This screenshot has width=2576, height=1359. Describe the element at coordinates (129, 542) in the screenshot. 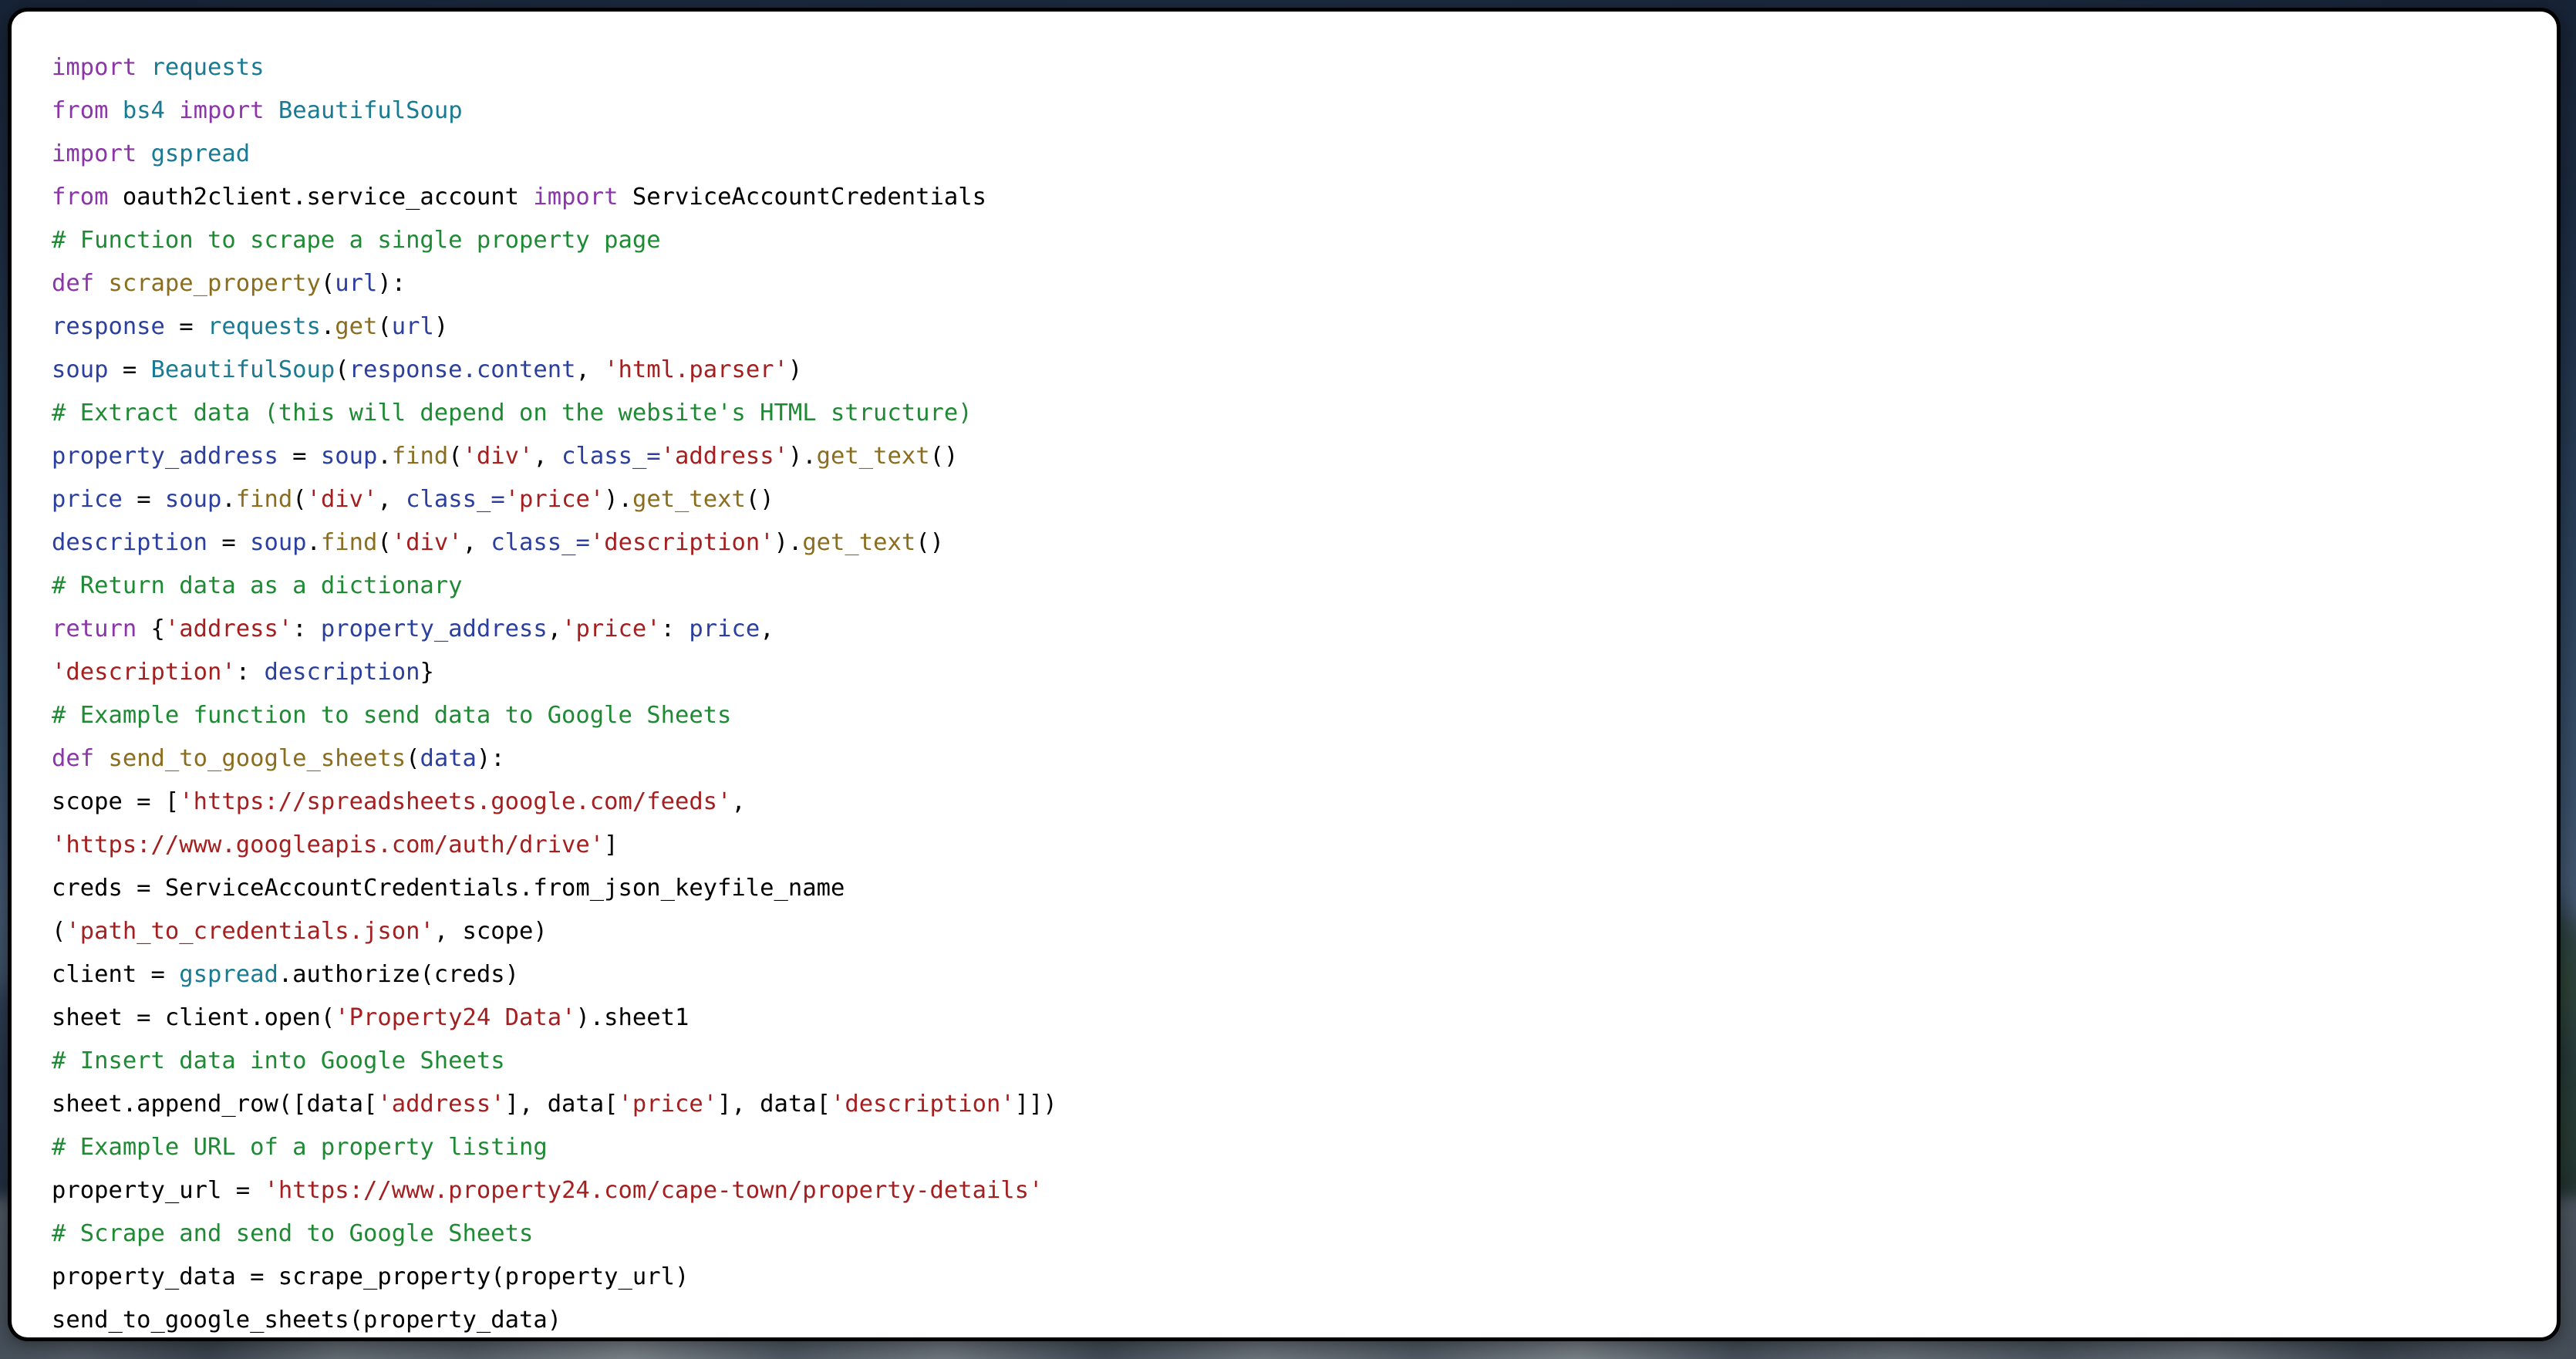

I see `code-token: description` at that location.